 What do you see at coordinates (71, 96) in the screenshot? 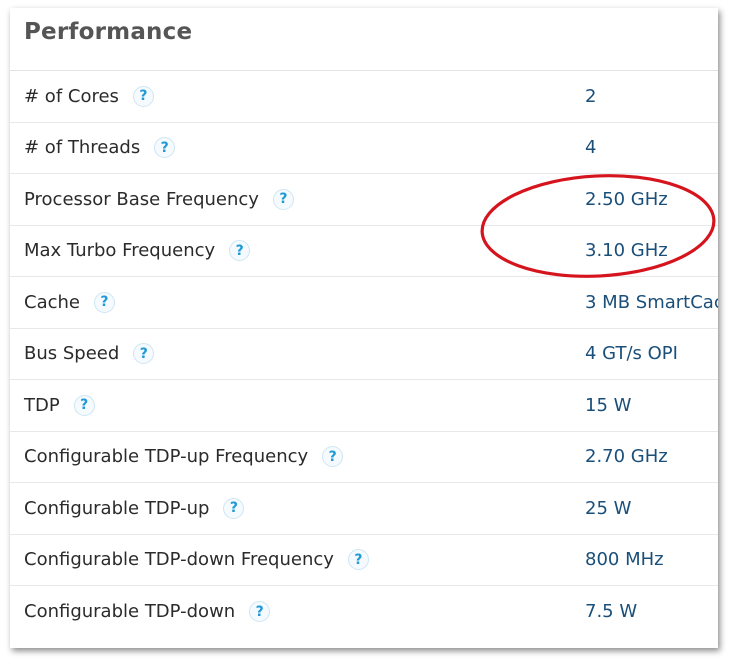
I see `spec-label: # of Cores` at bounding box center [71, 96].